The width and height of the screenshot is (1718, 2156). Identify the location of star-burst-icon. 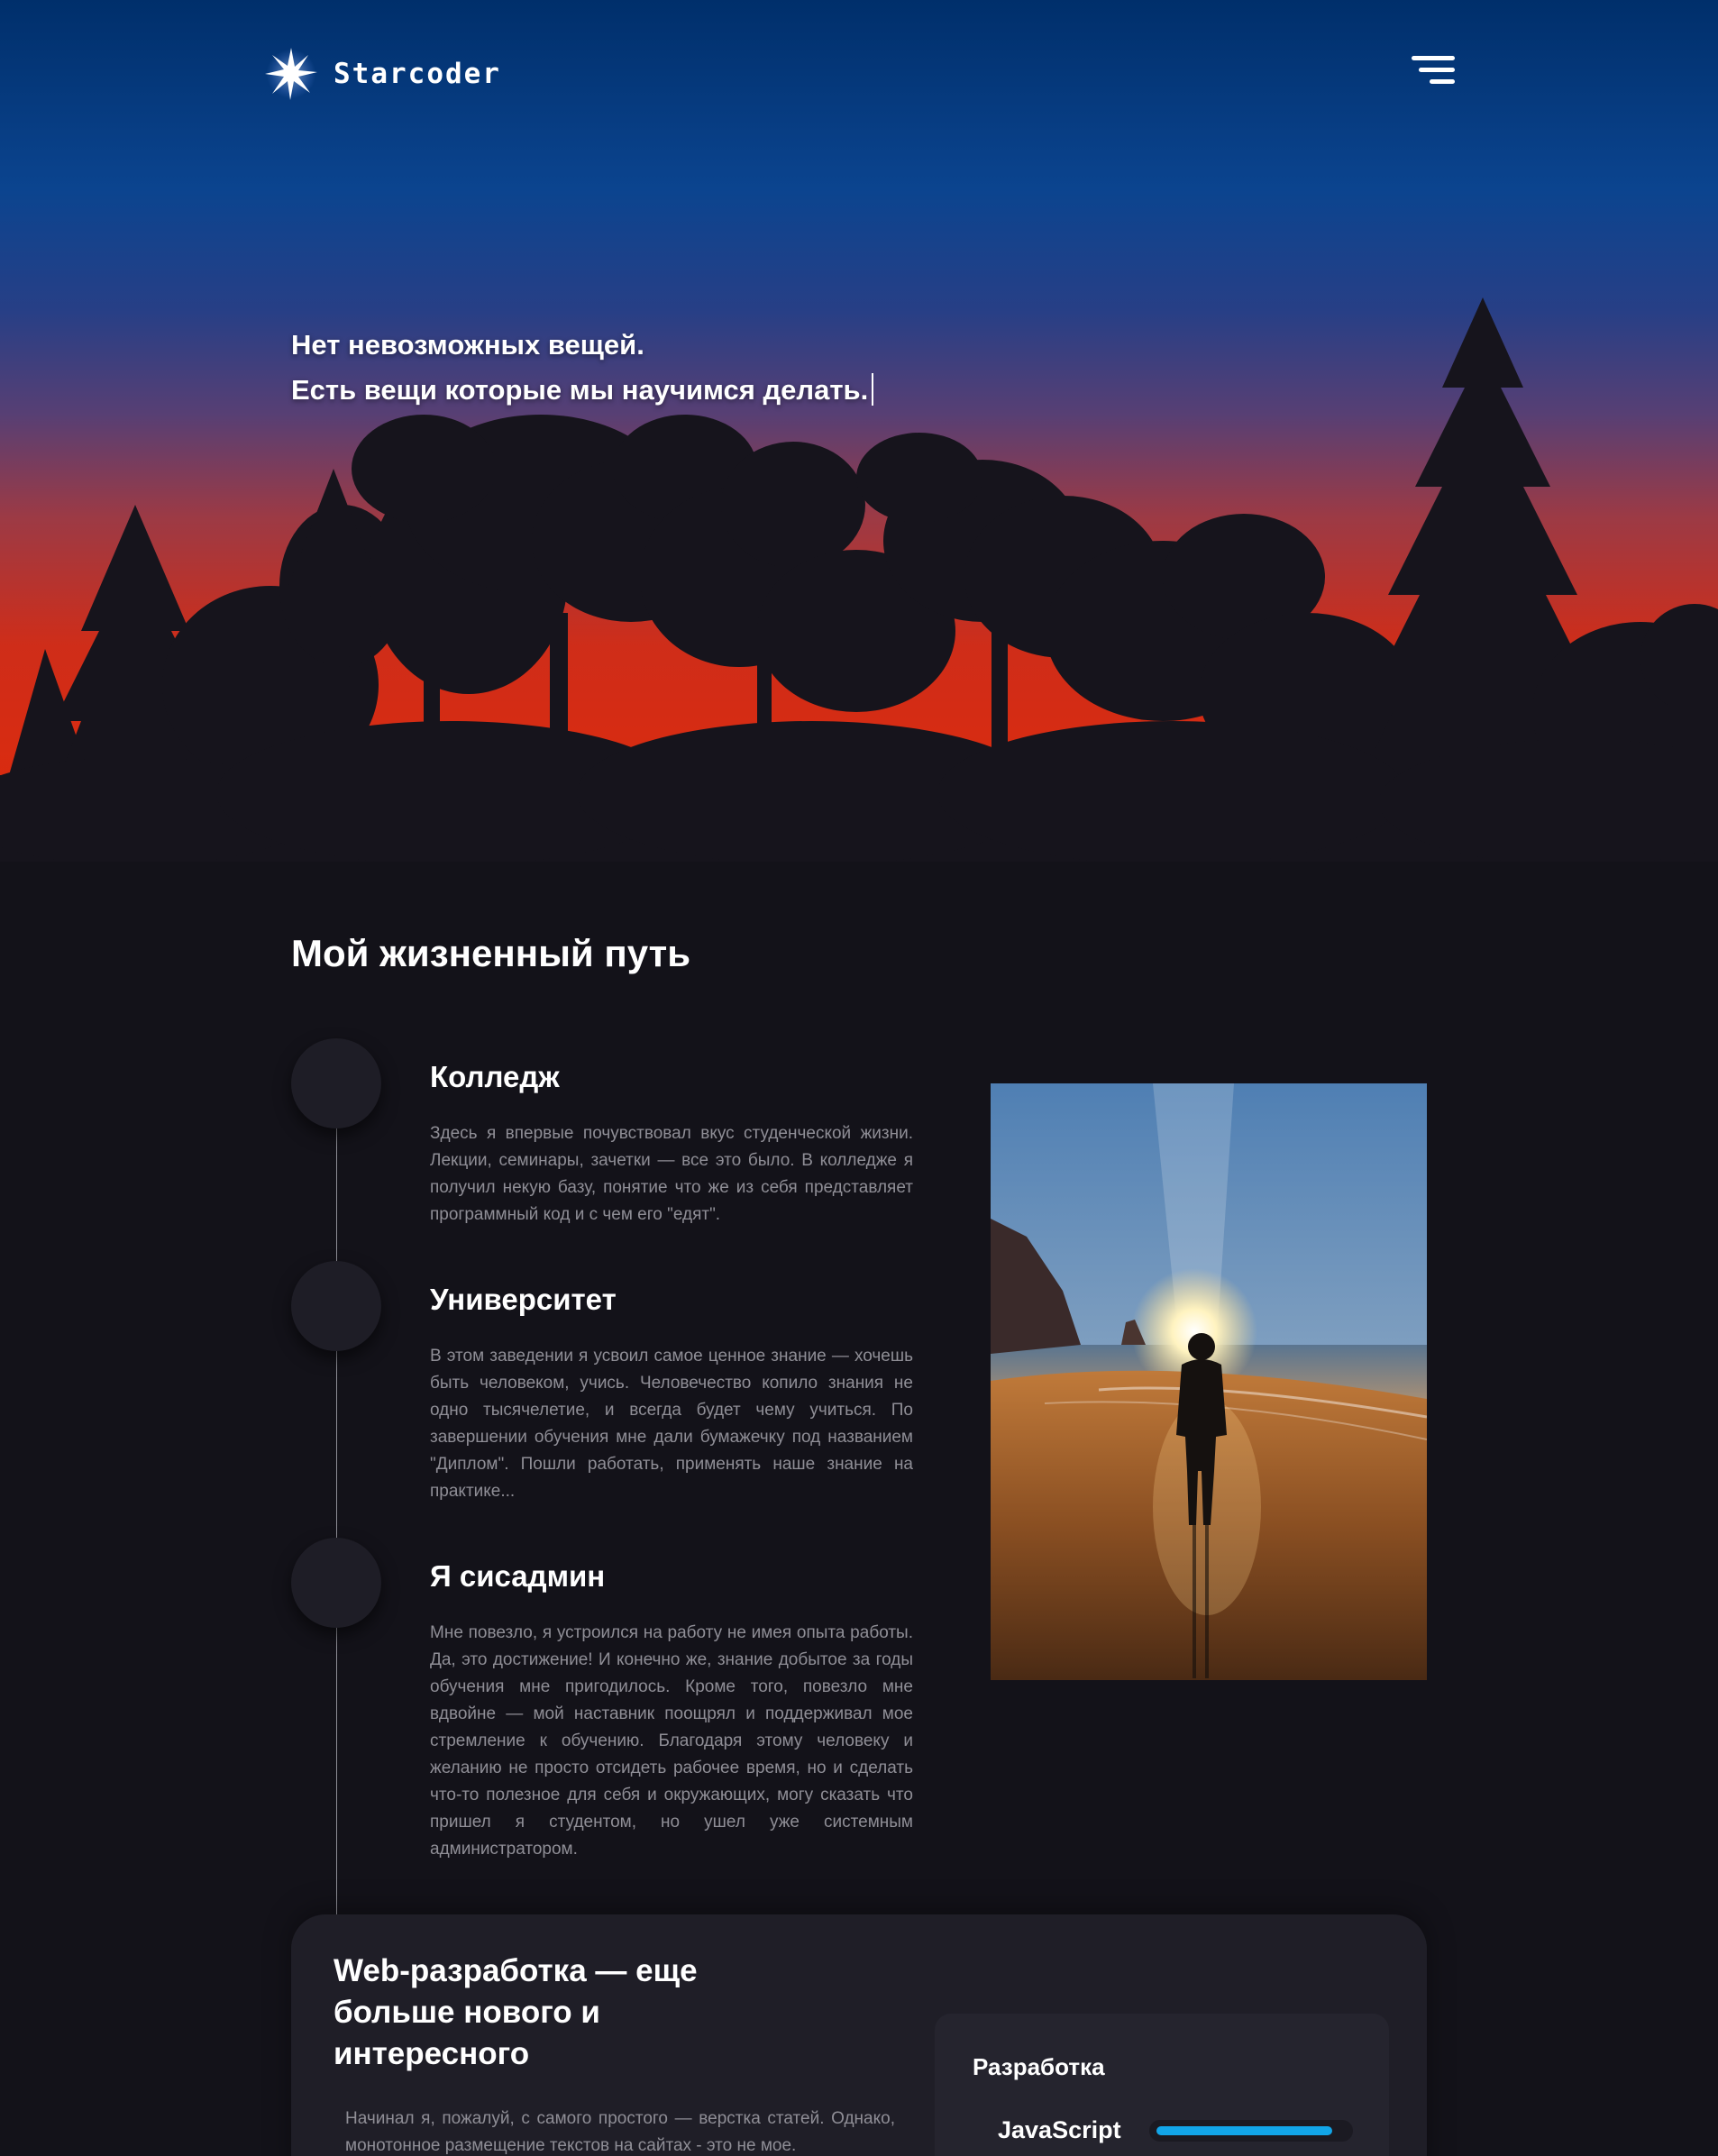
(291, 74).